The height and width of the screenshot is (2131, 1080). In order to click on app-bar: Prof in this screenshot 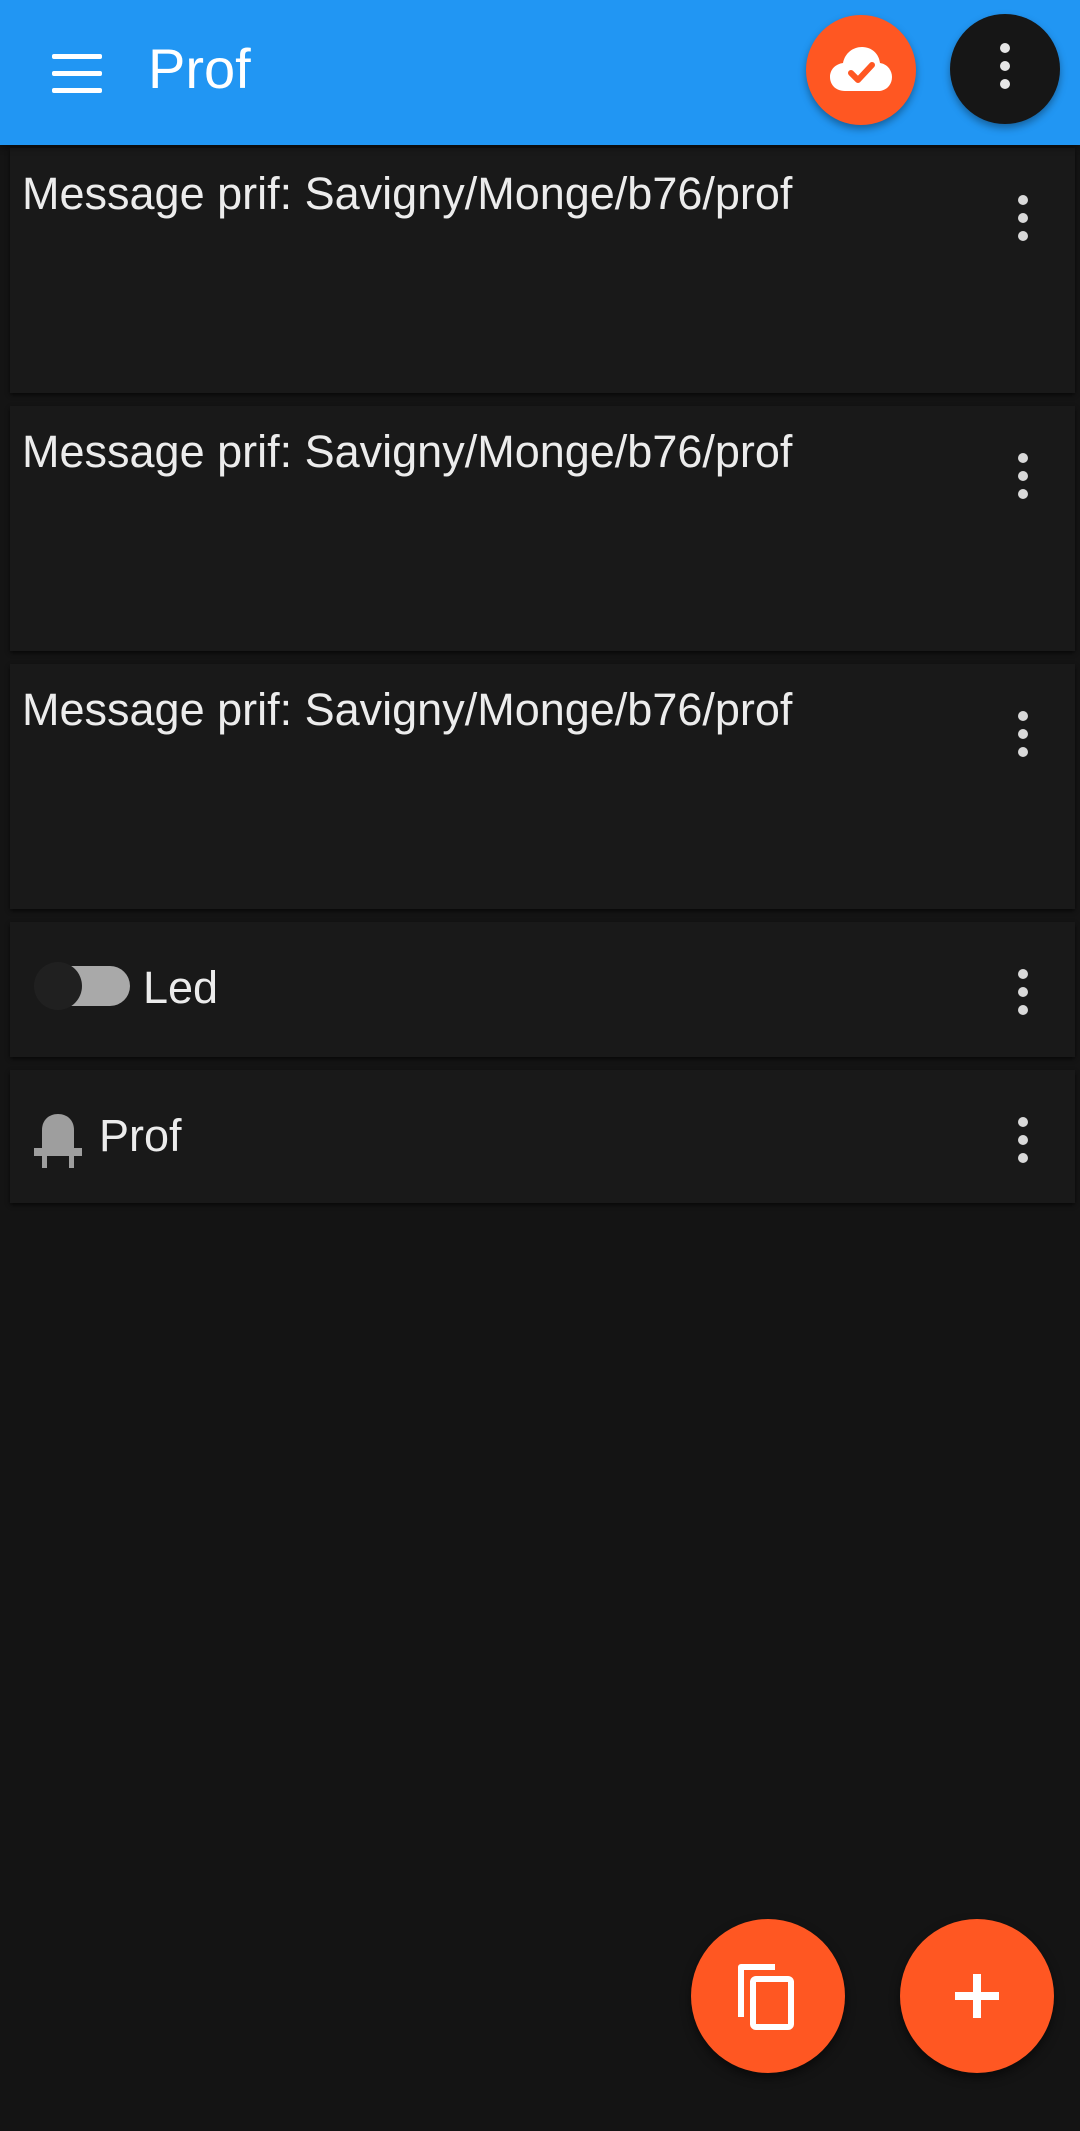, I will do `click(540, 72)`.